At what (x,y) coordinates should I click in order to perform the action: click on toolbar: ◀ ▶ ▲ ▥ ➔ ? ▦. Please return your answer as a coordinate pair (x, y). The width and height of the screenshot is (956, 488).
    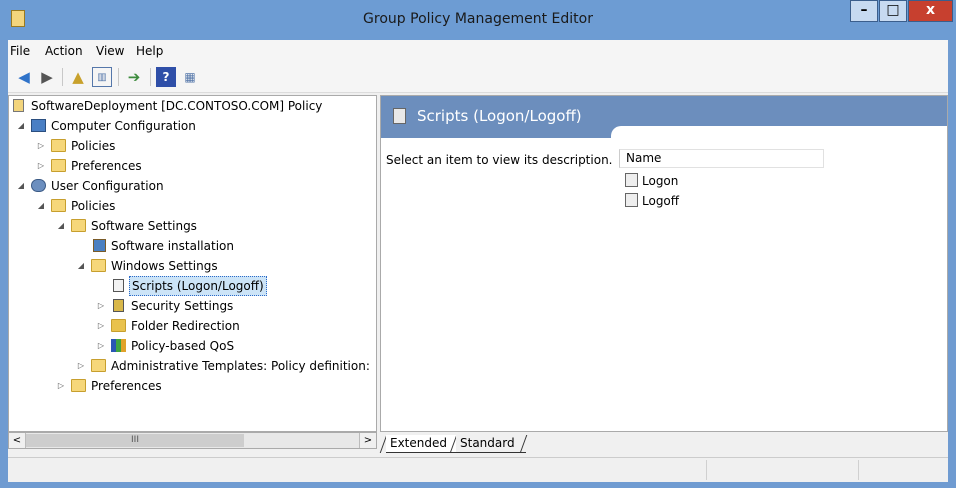
    Looking at the image, I should click on (478, 77).